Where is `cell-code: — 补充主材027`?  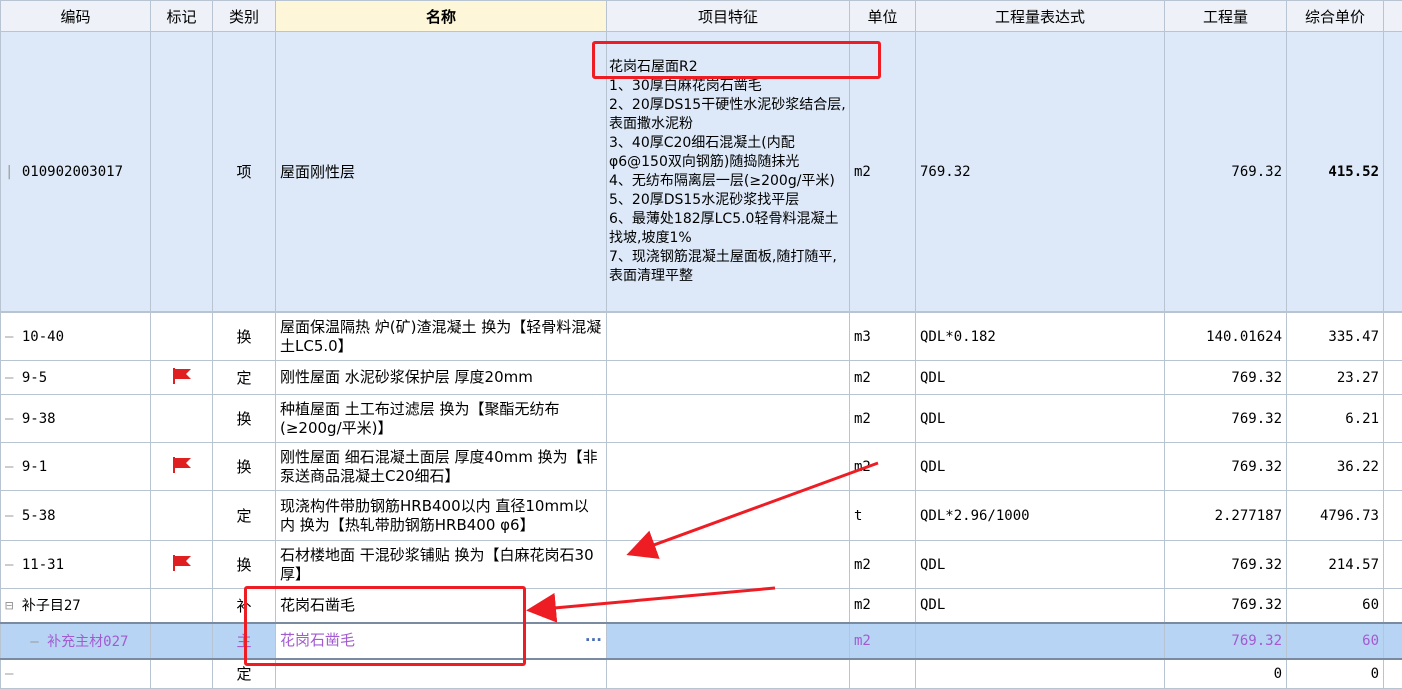 cell-code: — 补充主材027 is located at coordinates (76, 641).